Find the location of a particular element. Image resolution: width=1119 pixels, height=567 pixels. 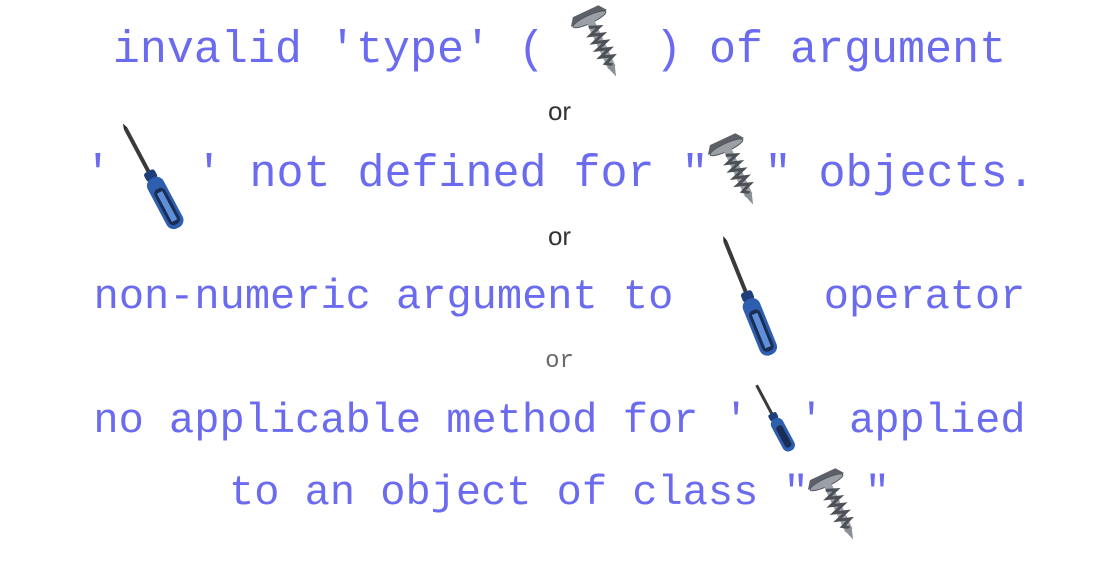

text-segment: ' applied is located at coordinates (912, 421).